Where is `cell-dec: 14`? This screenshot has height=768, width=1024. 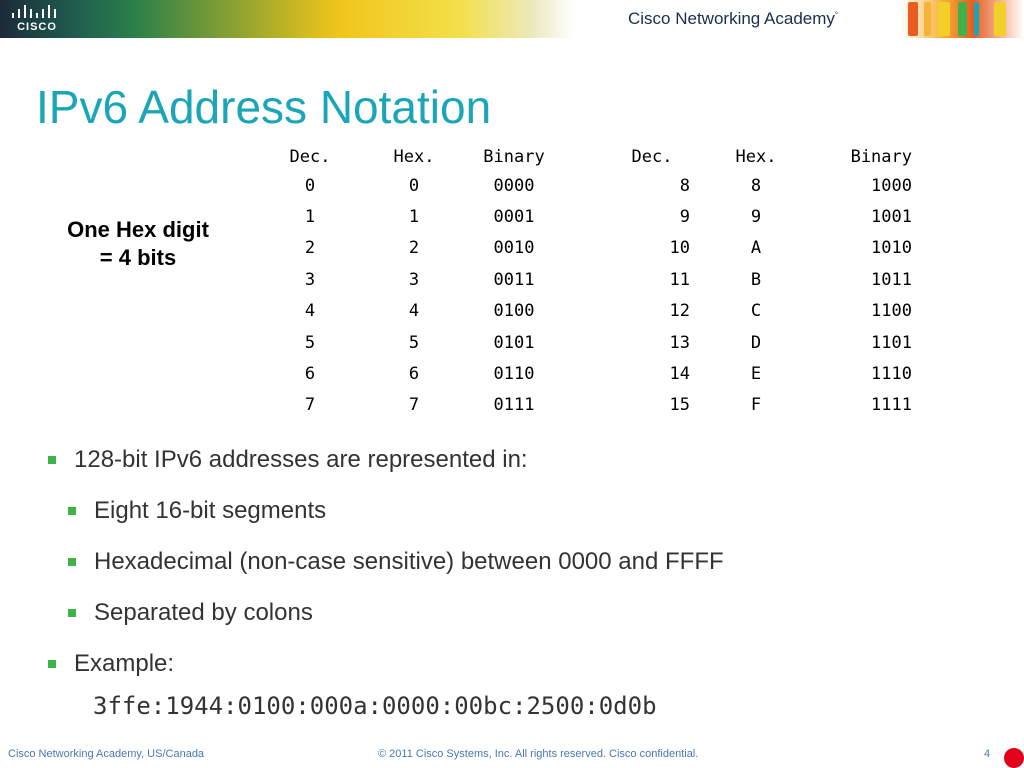
cell-dec: 14 is located at coordinates (679, 374).